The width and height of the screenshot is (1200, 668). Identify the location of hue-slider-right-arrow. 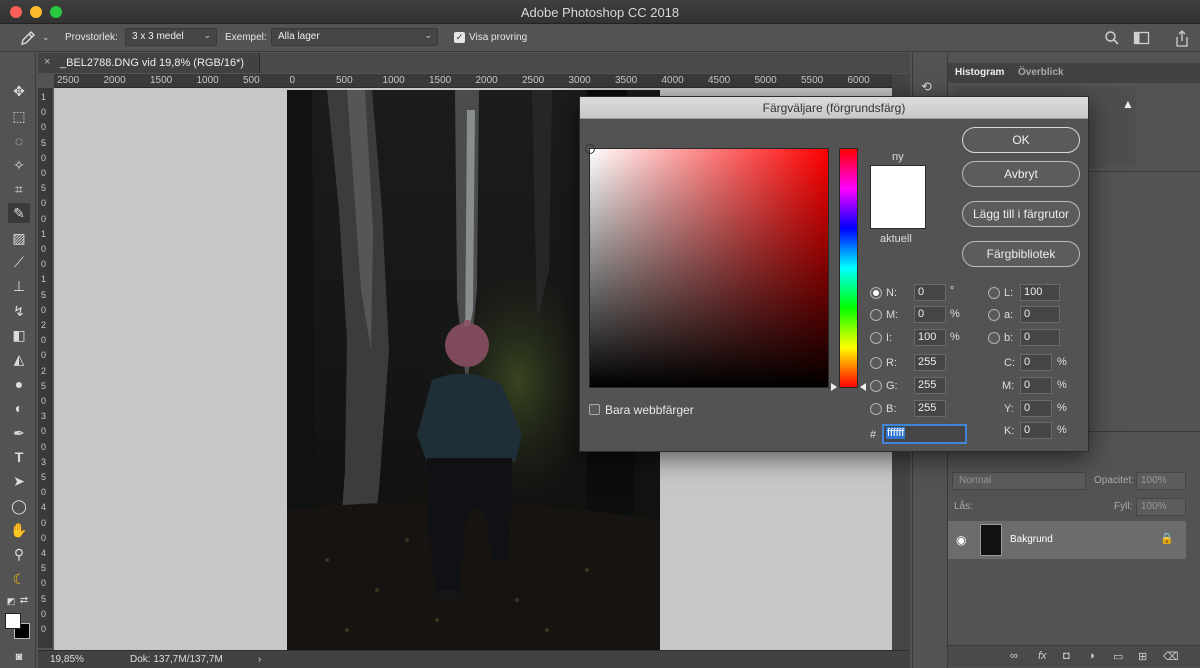
(863, 387).